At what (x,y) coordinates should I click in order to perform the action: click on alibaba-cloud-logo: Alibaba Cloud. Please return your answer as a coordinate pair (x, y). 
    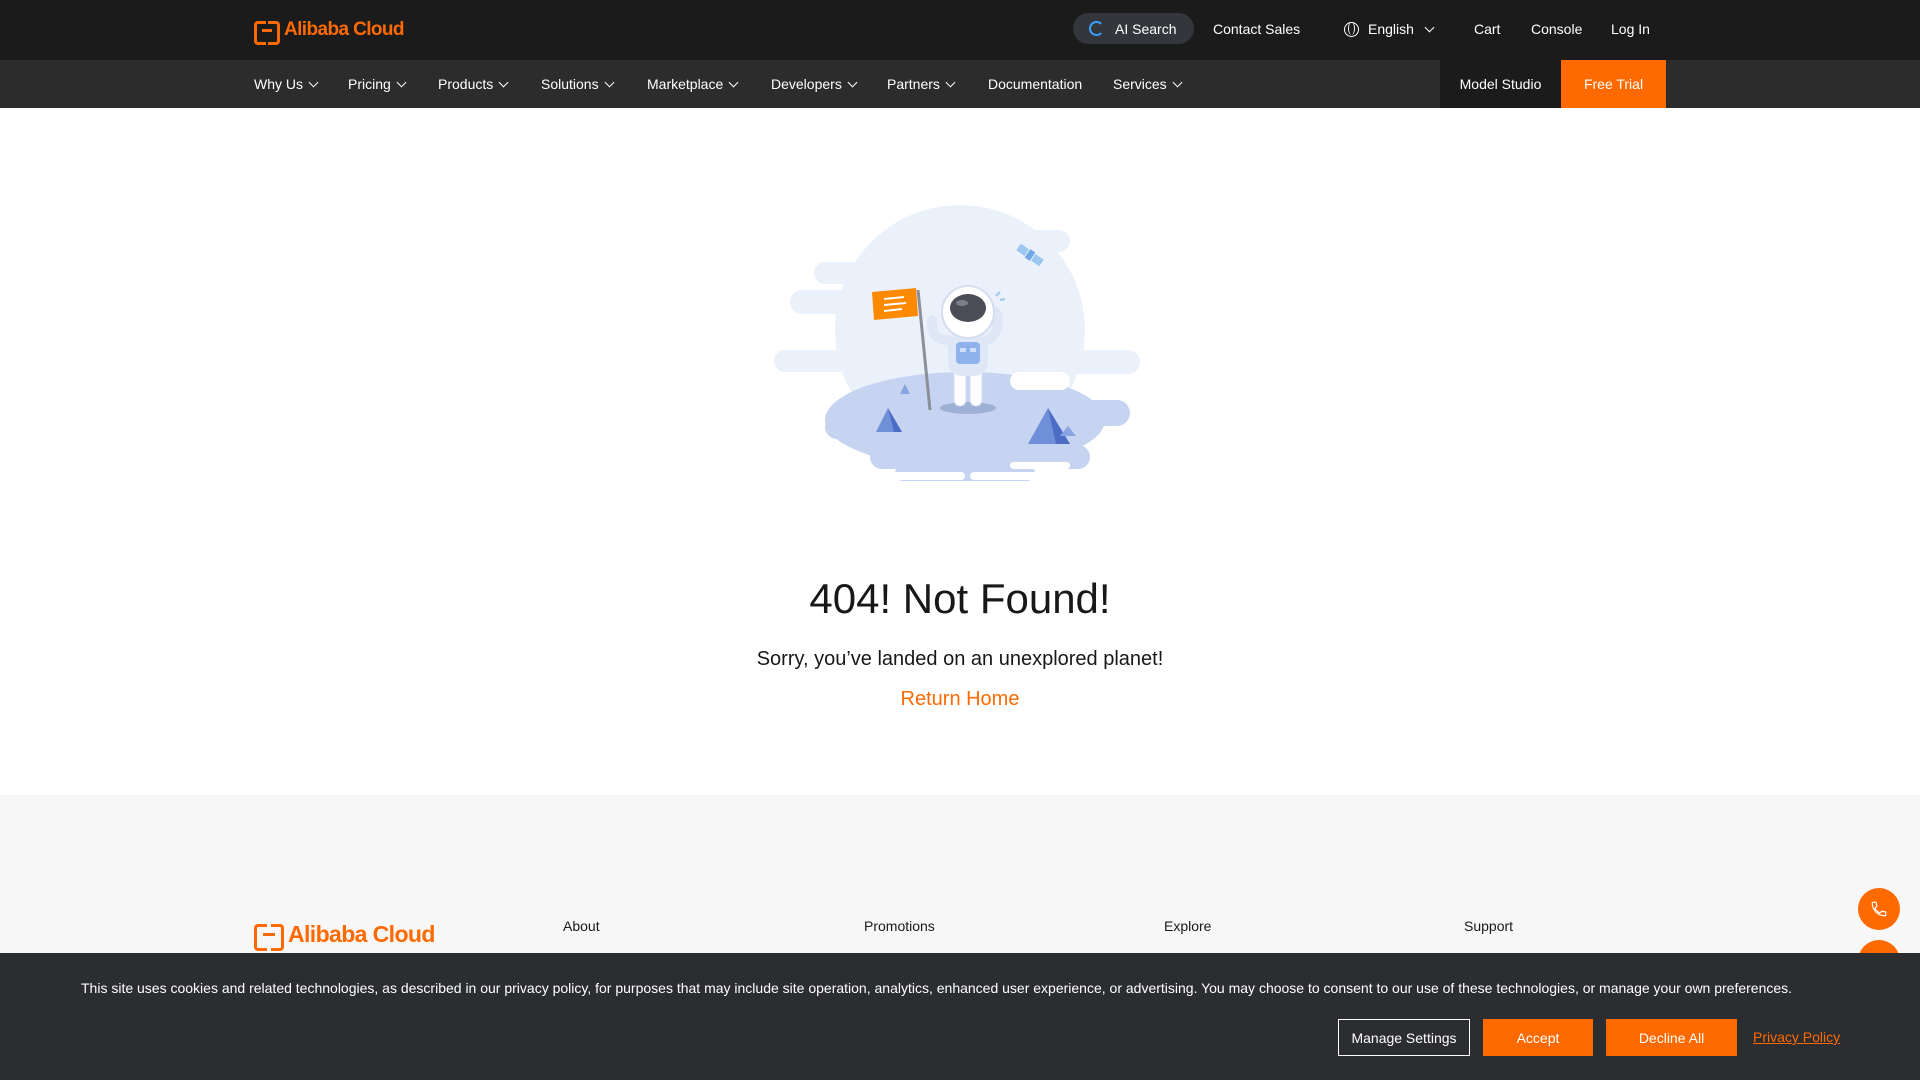
    Looking at the image, I should click on (329, 31).